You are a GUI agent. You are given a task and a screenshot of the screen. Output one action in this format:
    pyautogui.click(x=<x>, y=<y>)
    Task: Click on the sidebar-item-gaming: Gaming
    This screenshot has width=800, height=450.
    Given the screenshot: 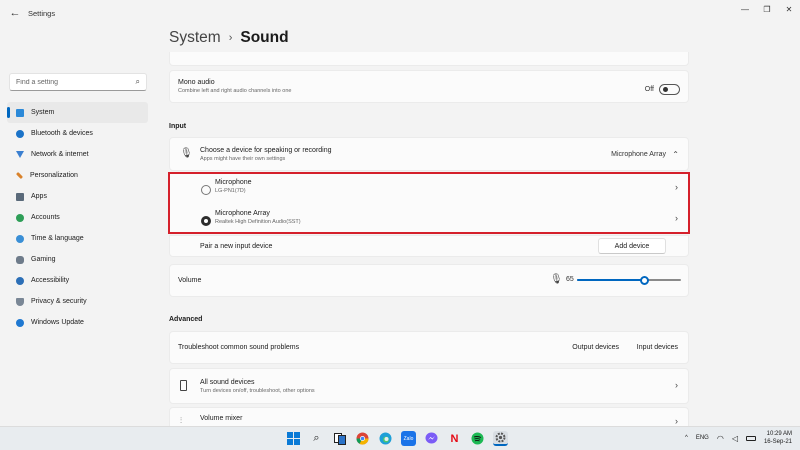 What is the action you would take?
    pyautogui.click(x=77, y=259)
    